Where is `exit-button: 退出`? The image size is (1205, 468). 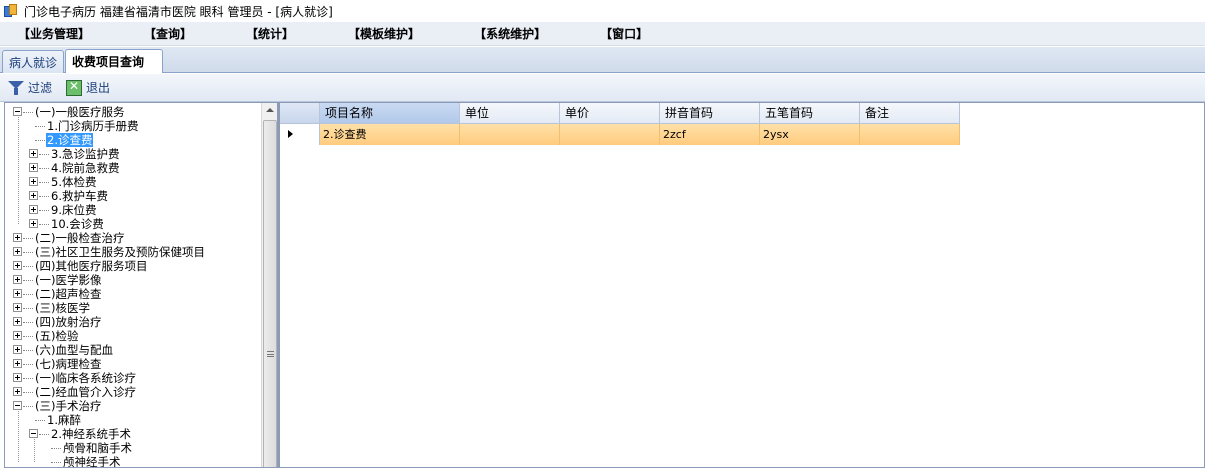 exit-button: 退出 is located at coordinates (88, 87).